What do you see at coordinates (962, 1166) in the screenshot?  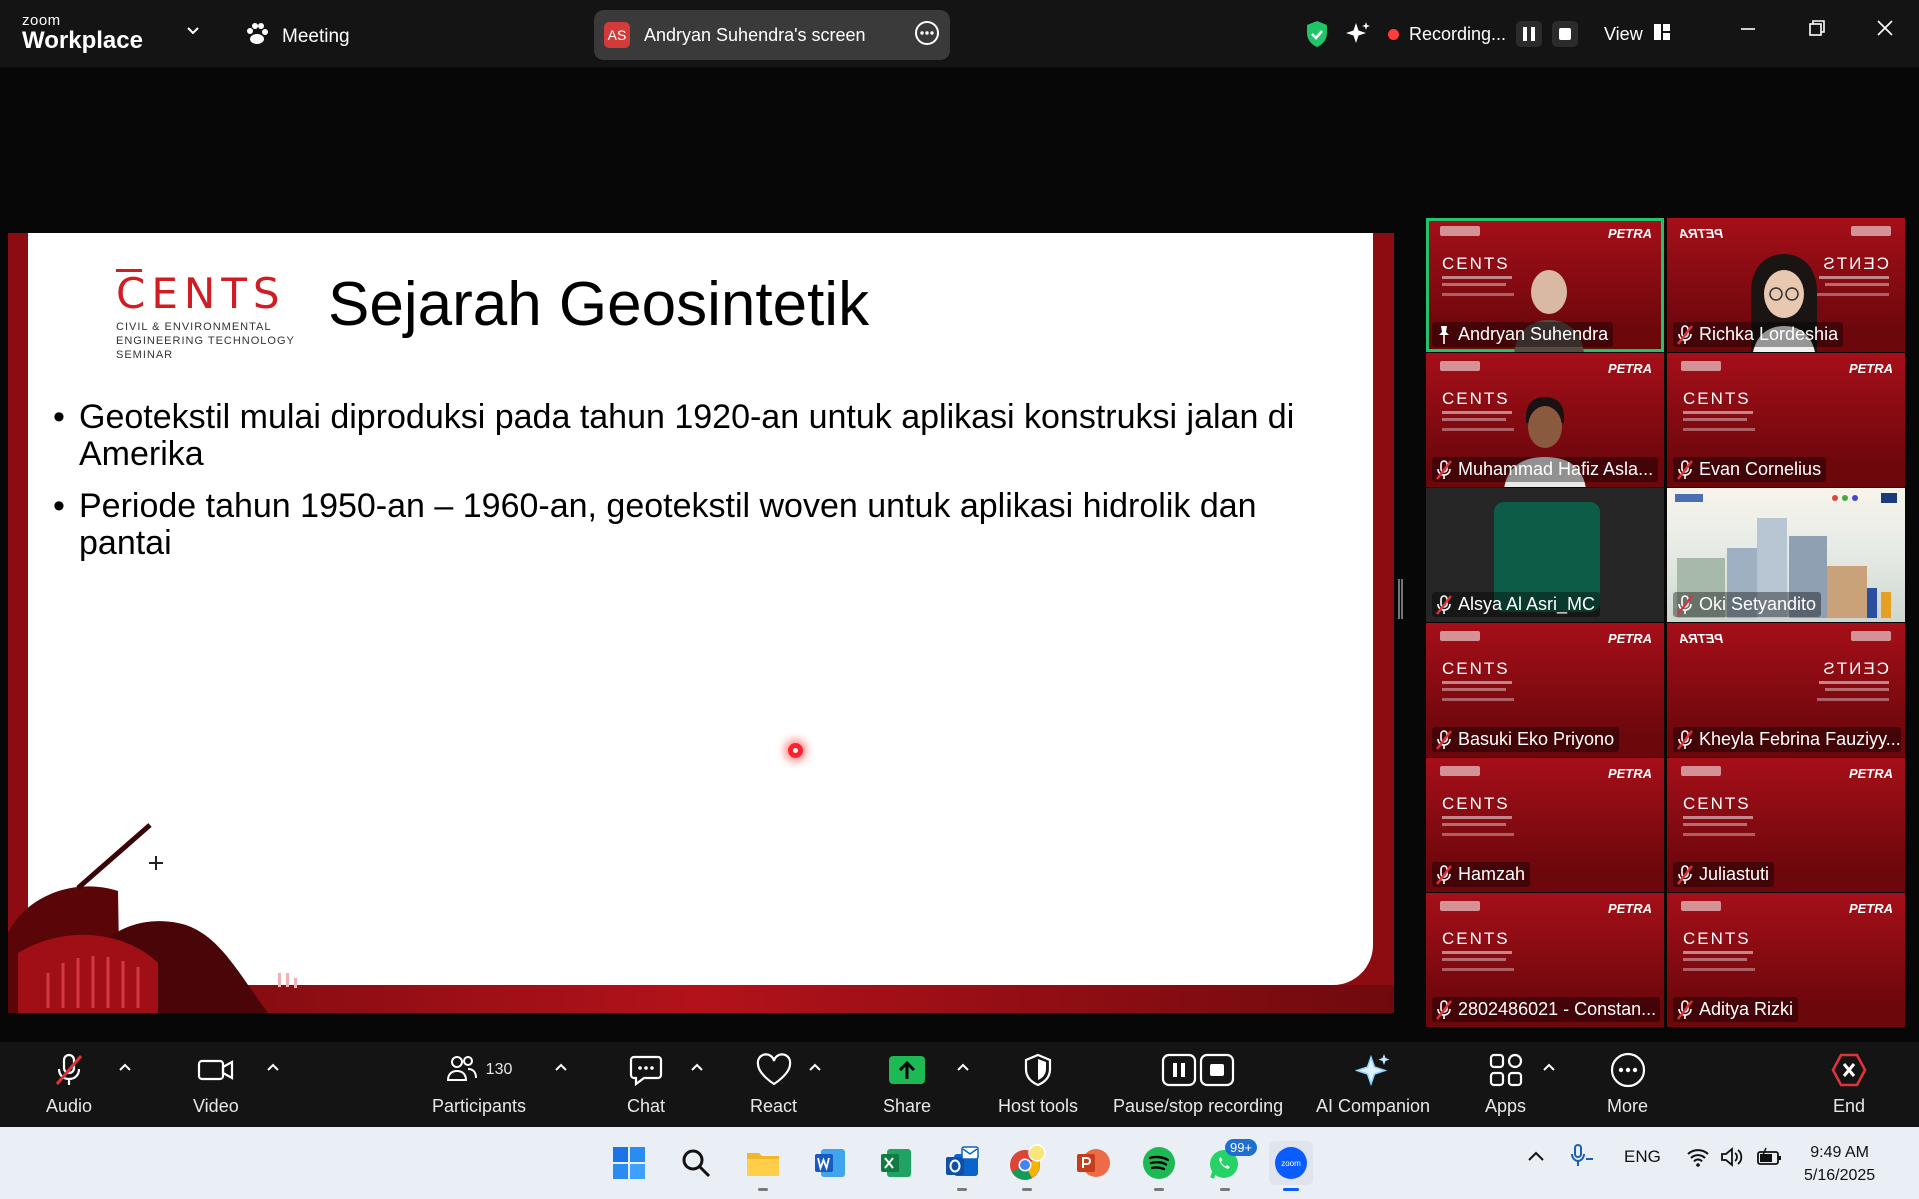 I see `outlook-button` at bounding box center [962, 1166].